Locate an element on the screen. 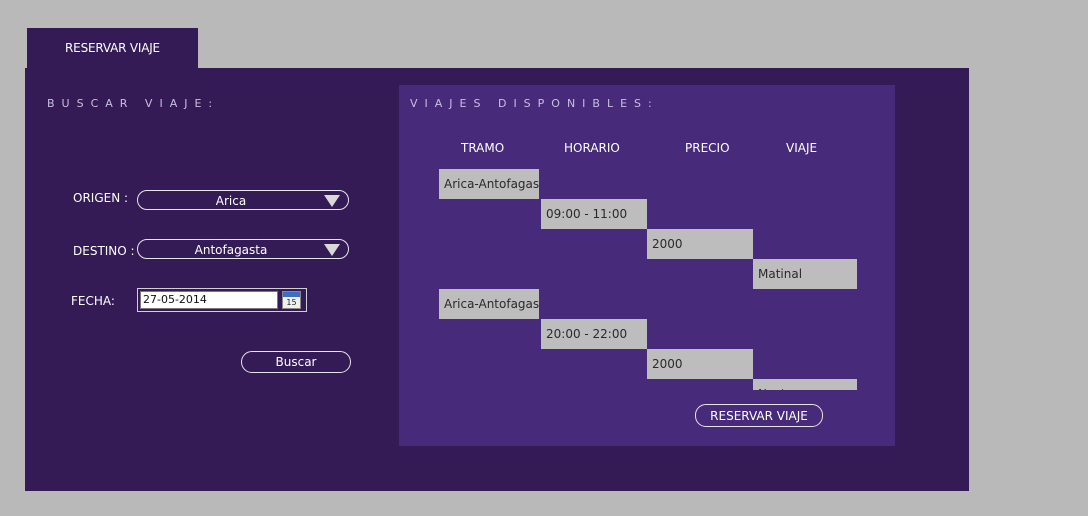 The image size is (1088, 516). destination-value: Antofagasta is located at coordinates (231, 250).